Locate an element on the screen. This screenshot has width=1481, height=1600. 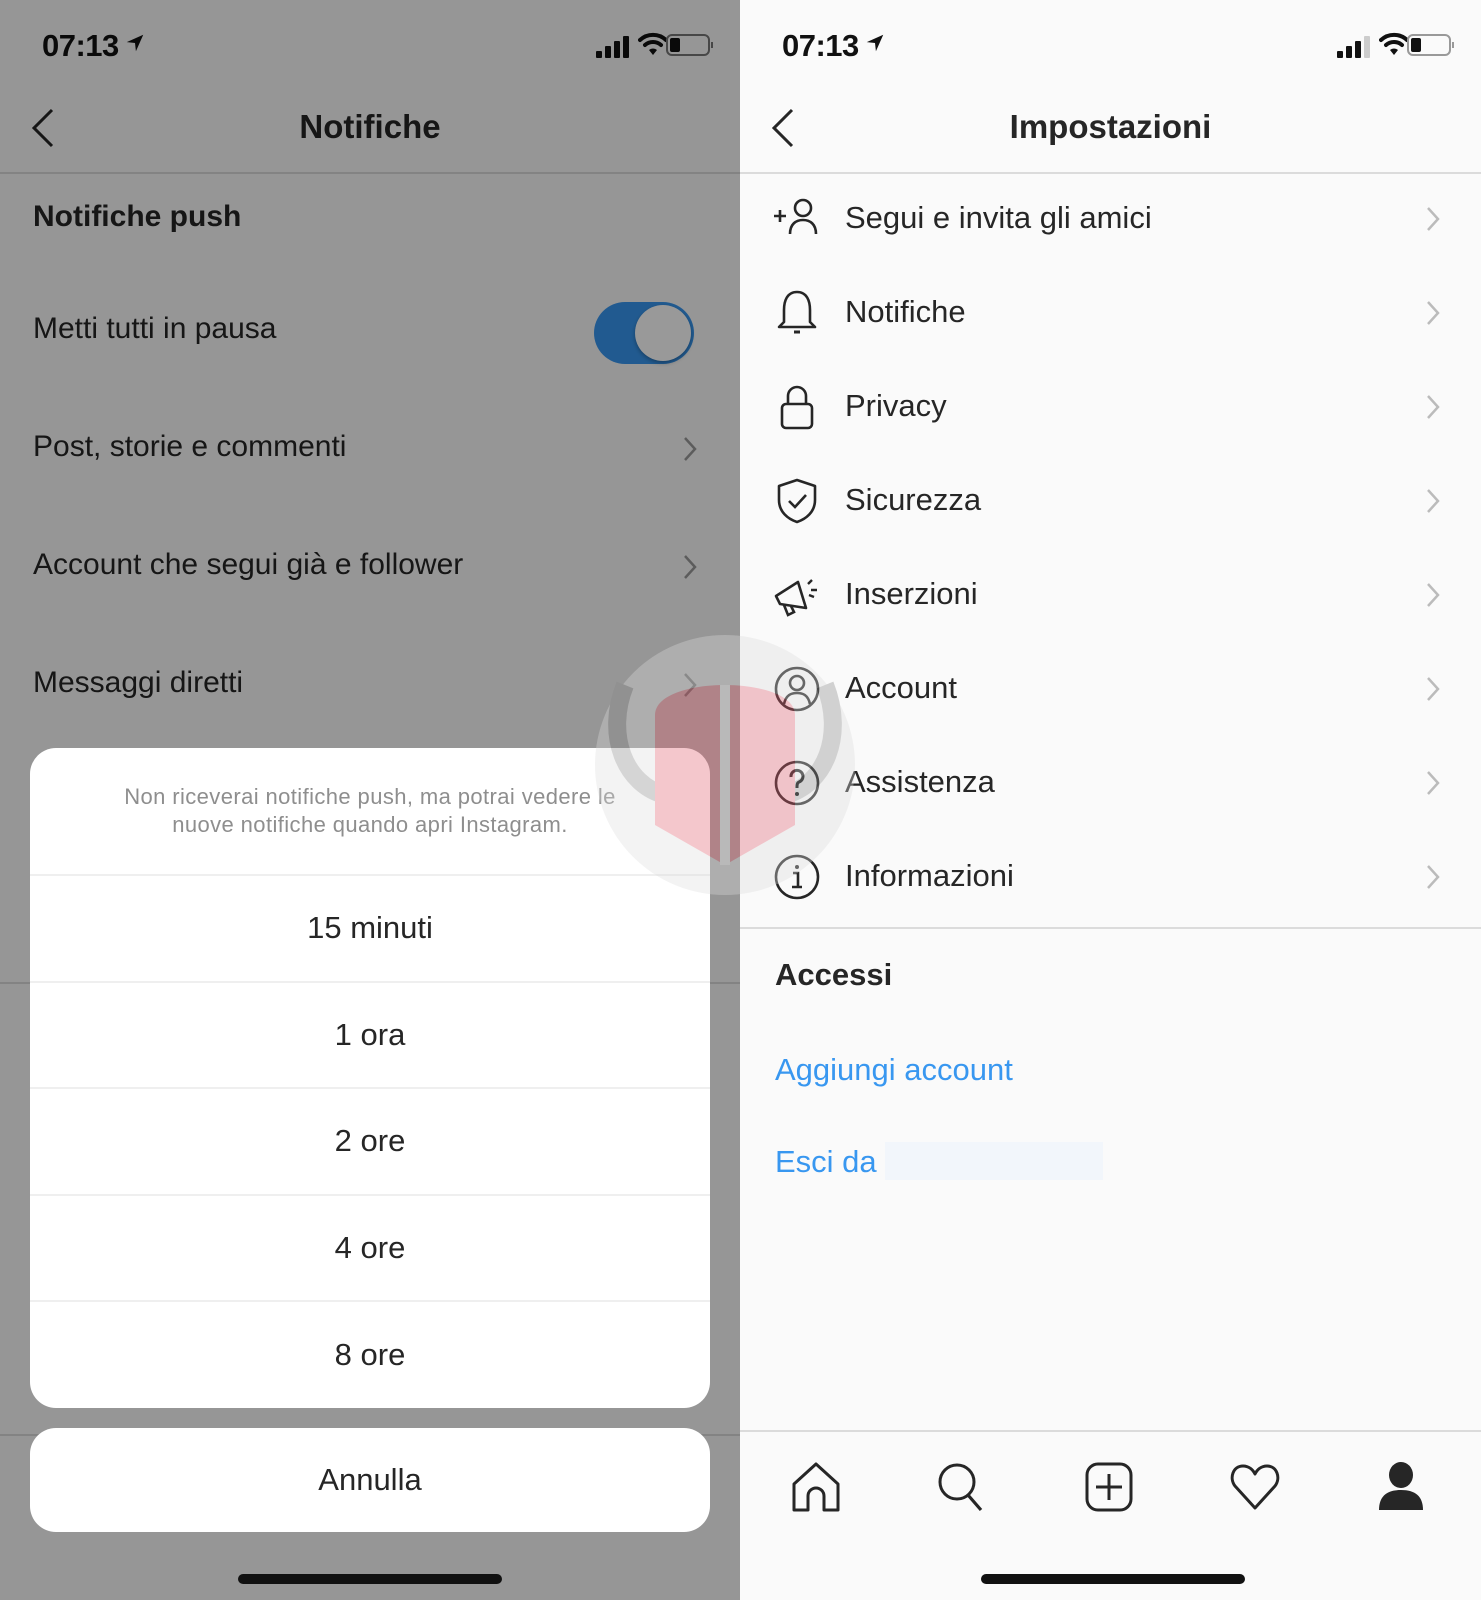
menu-label: Privacy is located at coordinates (896, 405).